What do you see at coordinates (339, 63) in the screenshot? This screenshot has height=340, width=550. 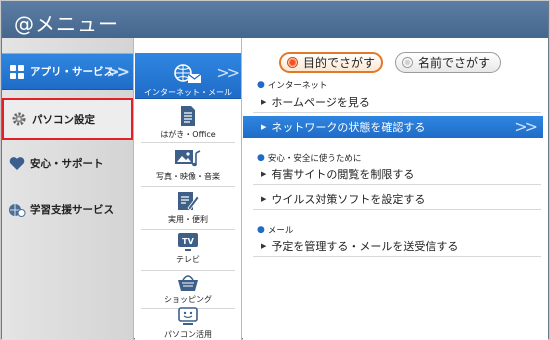 I see `search-mode-label: 目的でさがす` at bounding box center [339, 63].